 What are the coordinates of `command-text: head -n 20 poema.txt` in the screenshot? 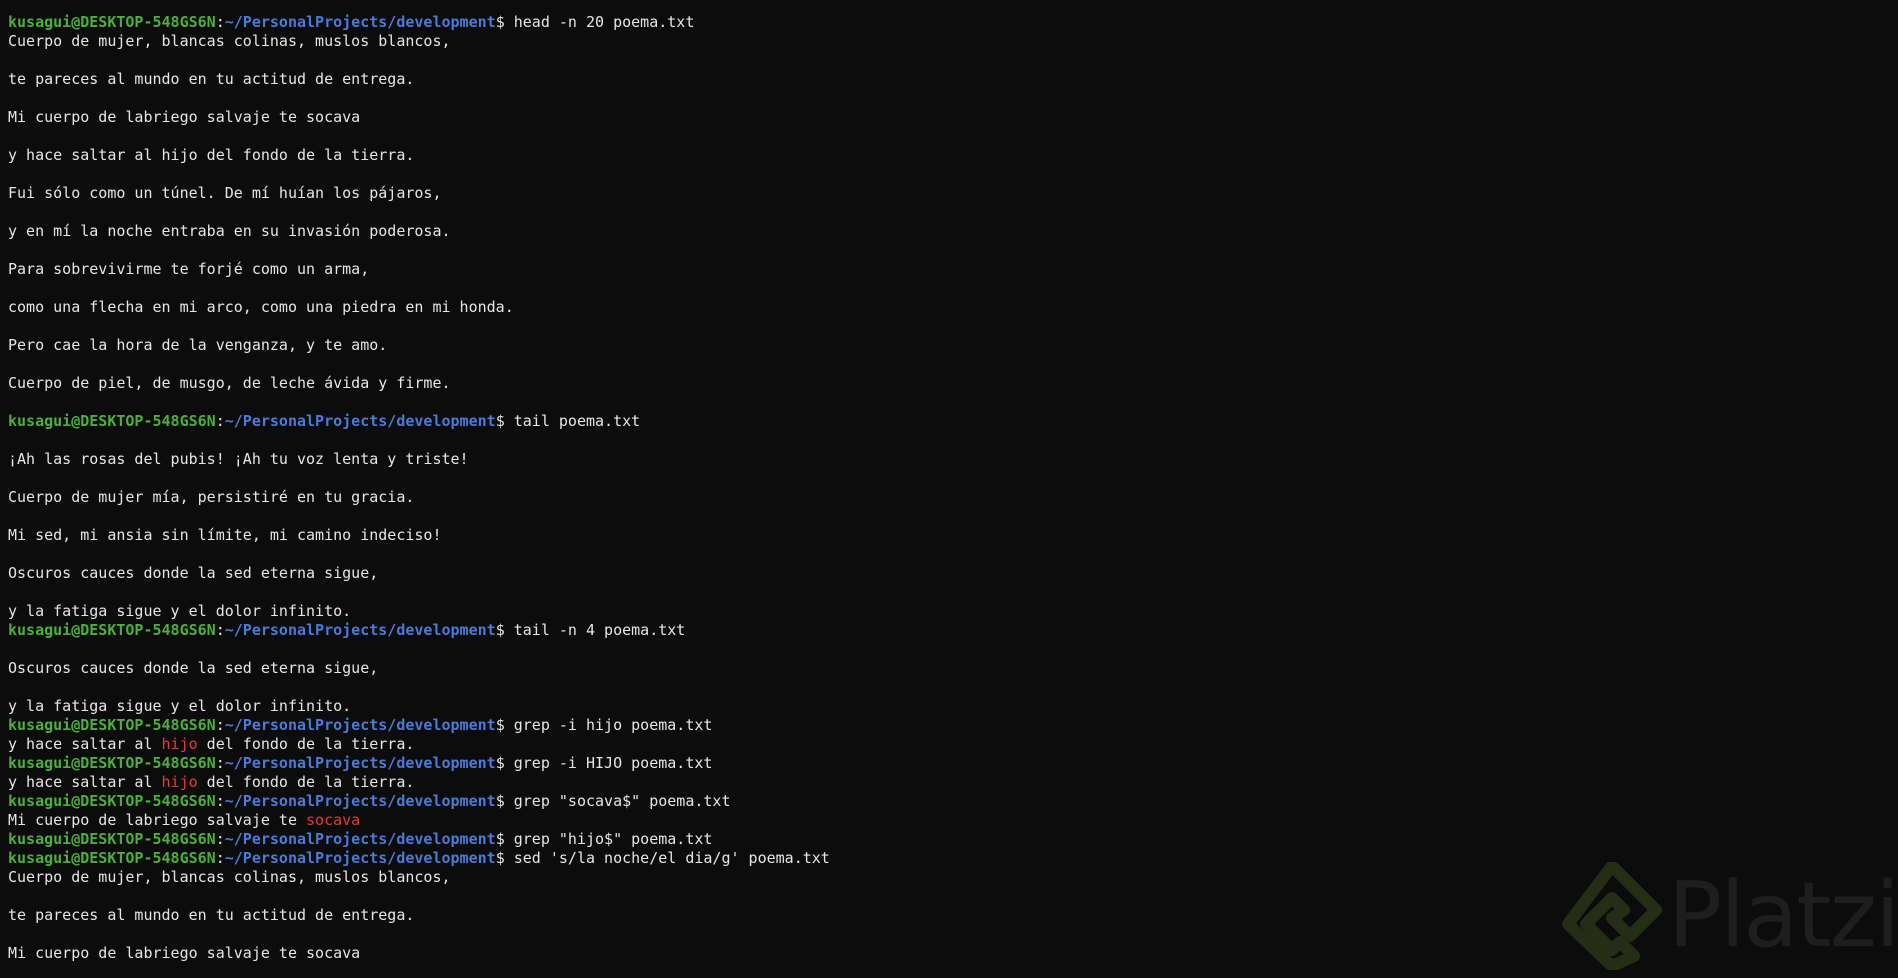 It's located at (599, 21).